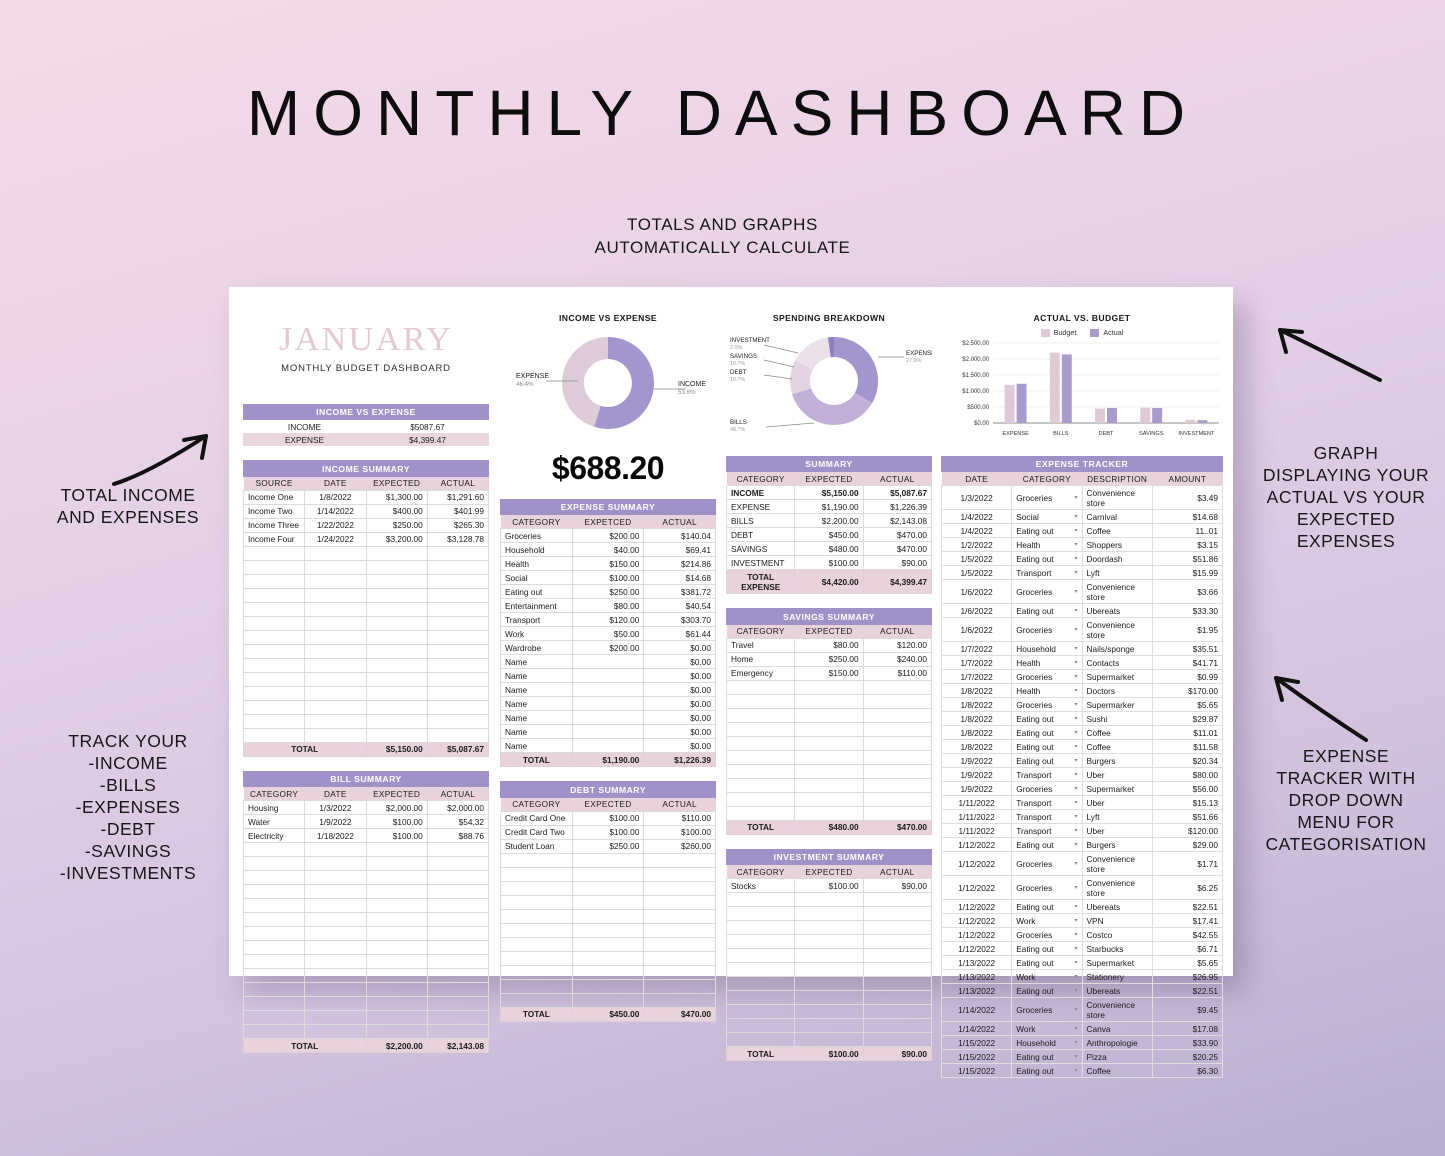  I want to click on category-value: Household, so click(1036, 648).